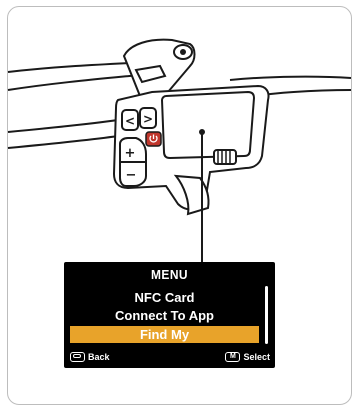 This screenshot has width=359, height=410. Describe the element at coordinates (169, 274) in the screenshot. I see `menu-title: MENU` at that location.